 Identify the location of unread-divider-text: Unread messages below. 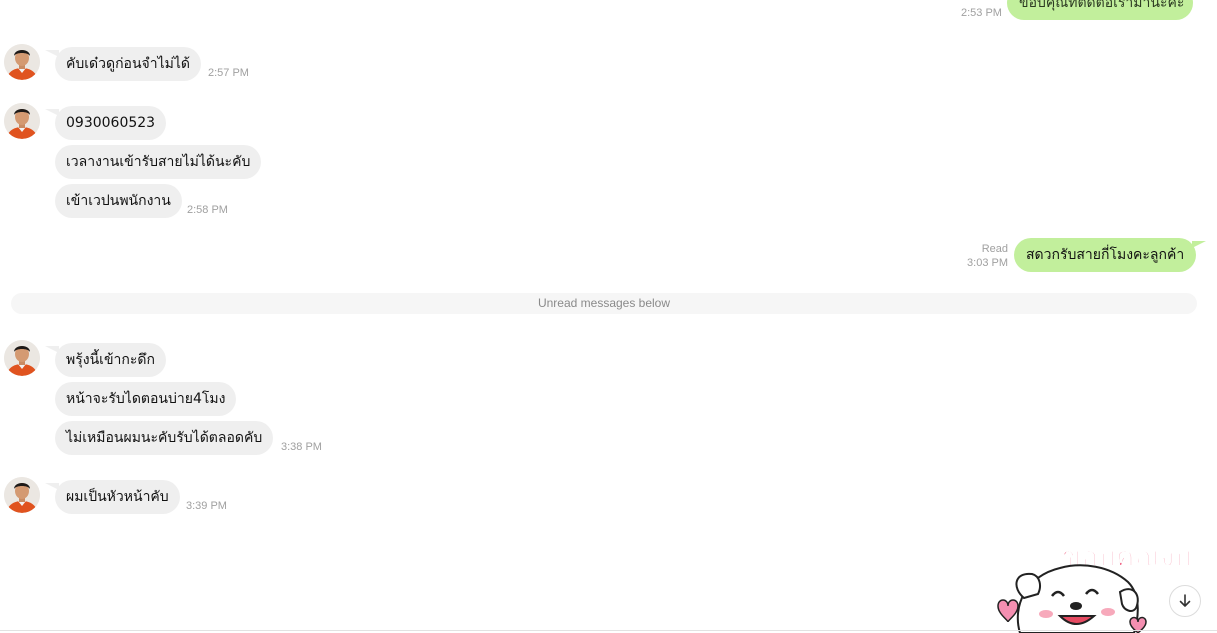
(604, 303).